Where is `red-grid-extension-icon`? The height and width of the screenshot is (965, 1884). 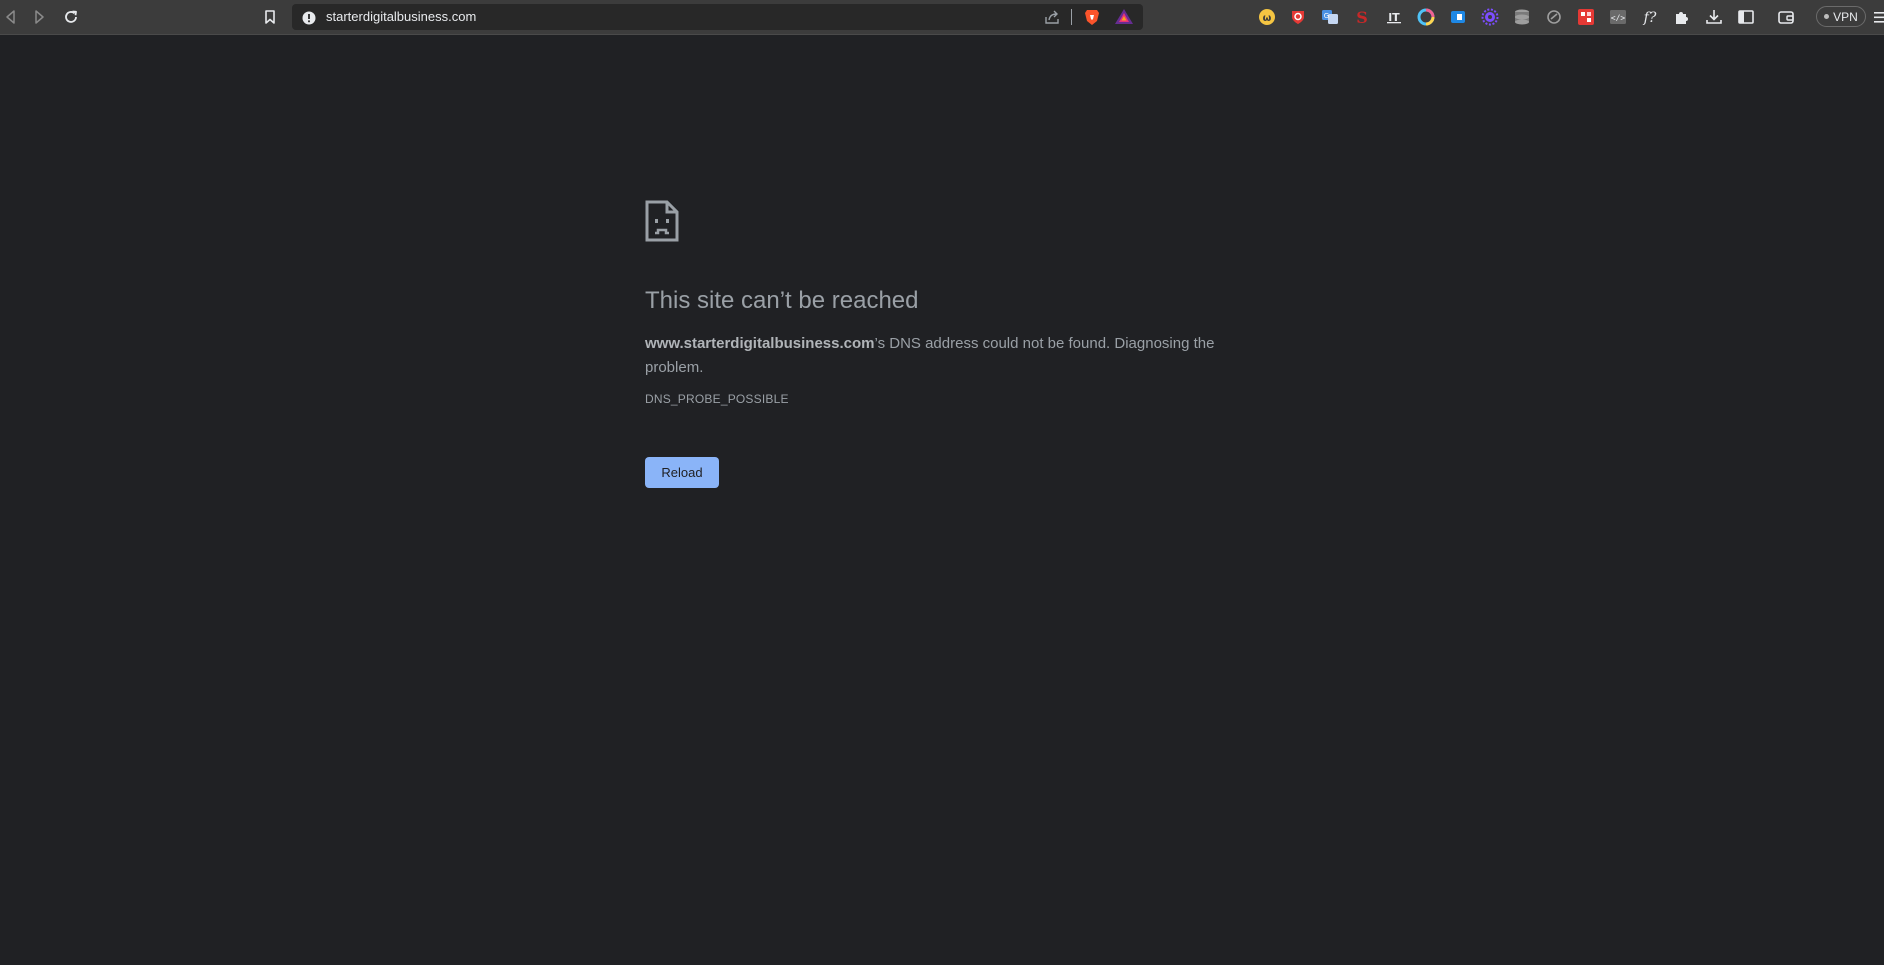 red-grid-extension-icon is located at coordinates (1586, 17).